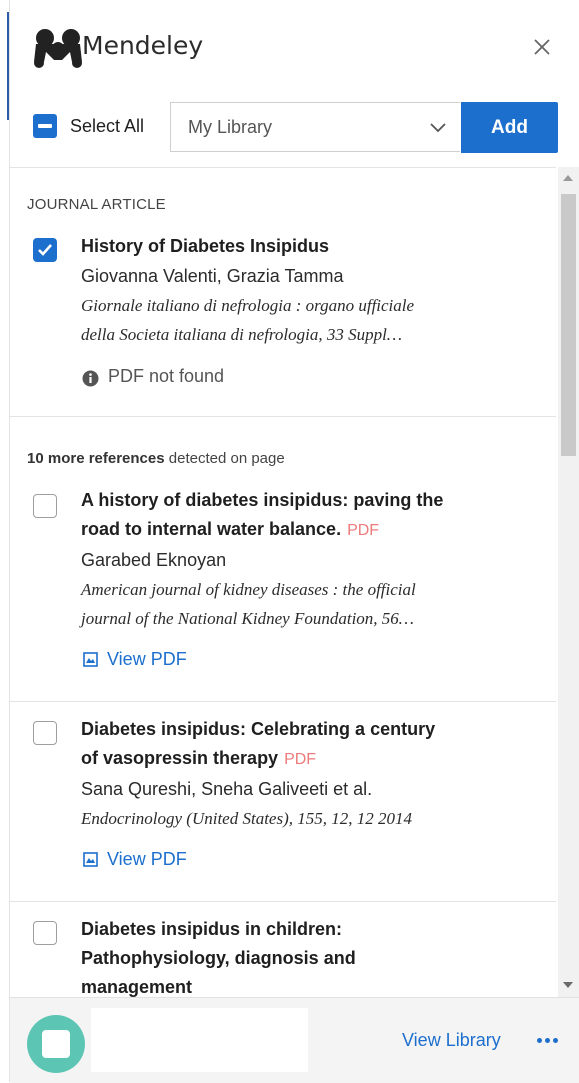 The width and height of the screenshot is (579, 1083). What do you see at coordinates (58, 48) in the screenshot?
I see `mendeley-logo-icon` at bounding box center [58, 48].